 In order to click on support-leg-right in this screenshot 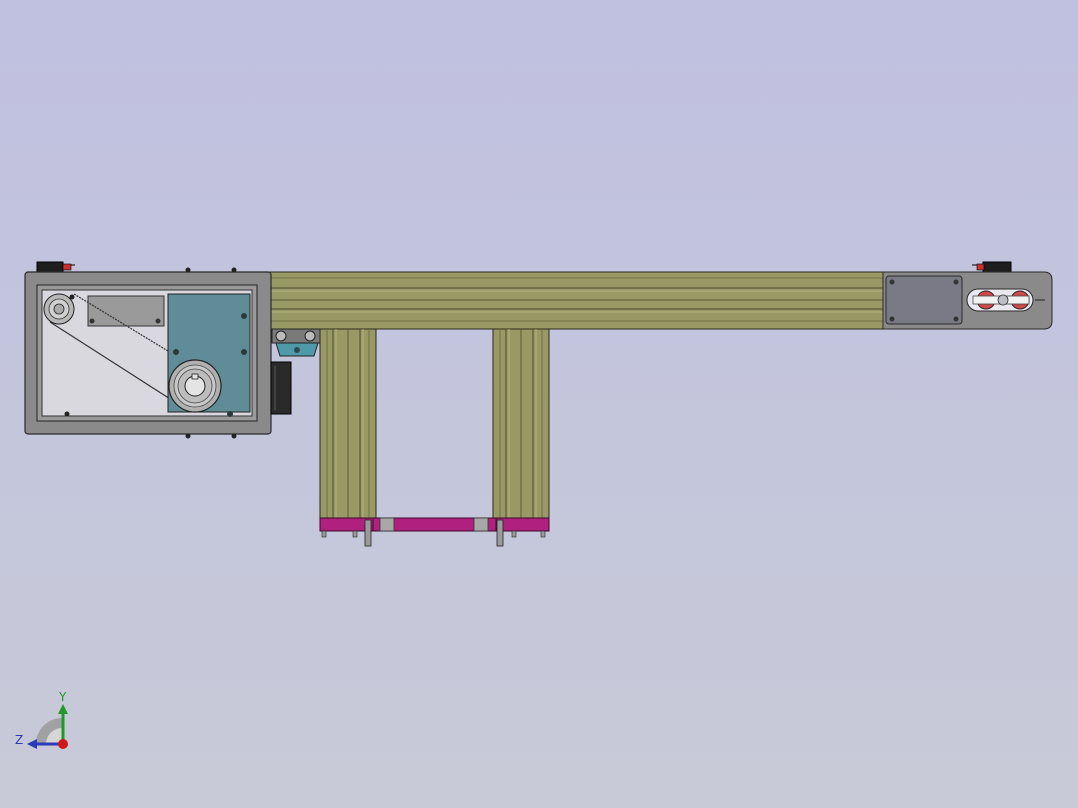, I will do `click(521, 424)`.